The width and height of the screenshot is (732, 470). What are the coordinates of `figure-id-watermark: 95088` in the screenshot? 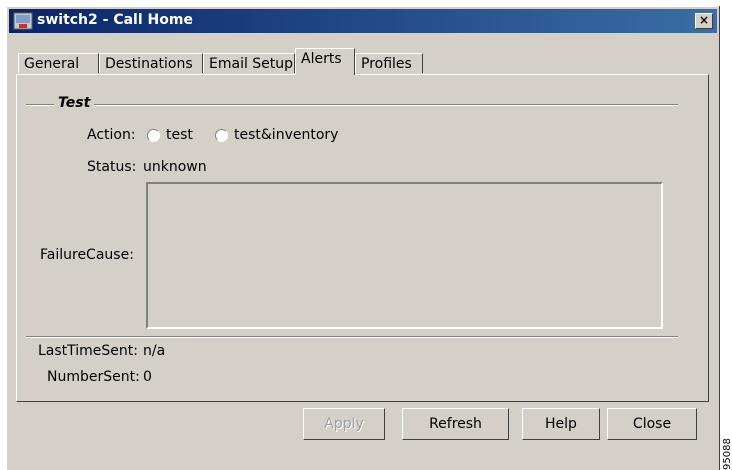 It's located at (727, 454).